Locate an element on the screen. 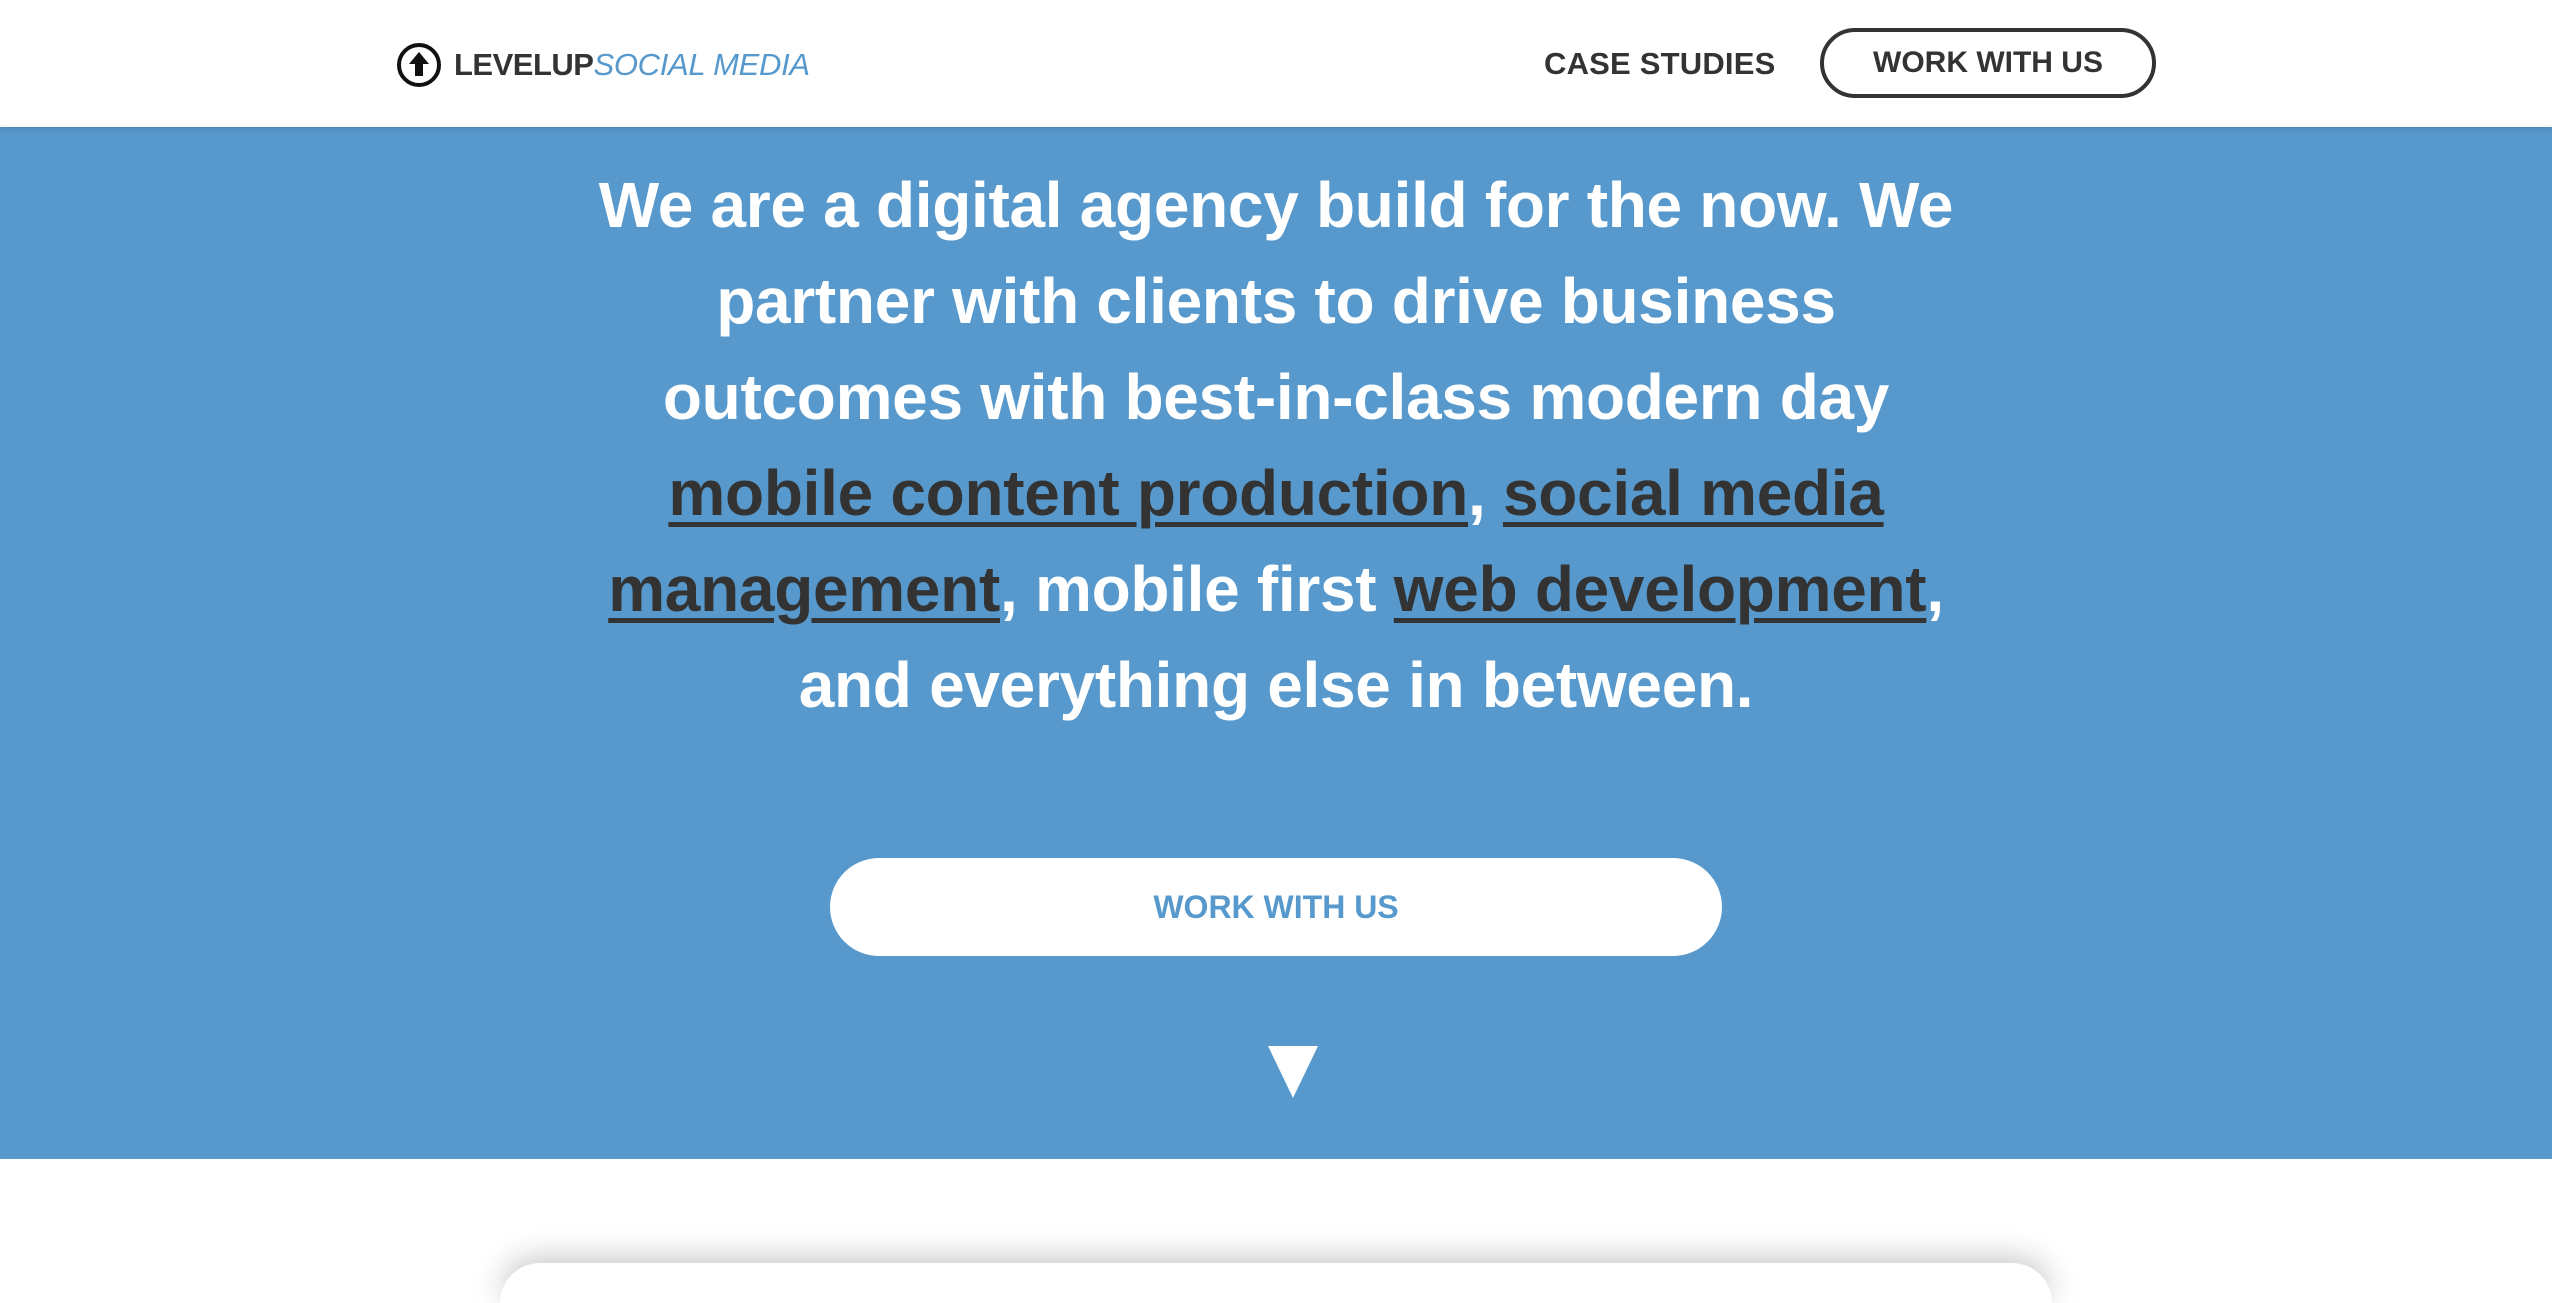  logo-text-social-media: SOCIAL MEDIA is located at coordinates (701, 64).